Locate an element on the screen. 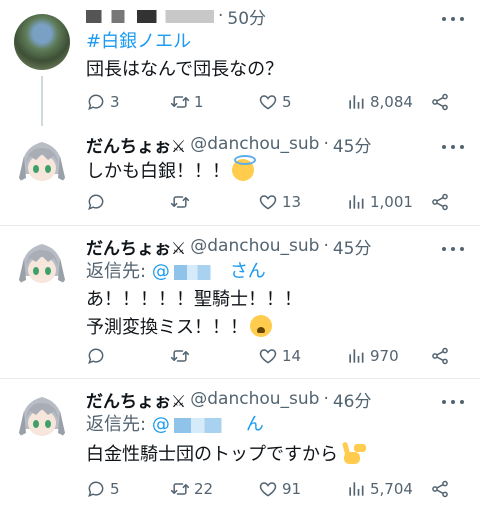 The height and width of the screenshot is (512, 480). like-button: 13 is located at coordinates (279, 202).